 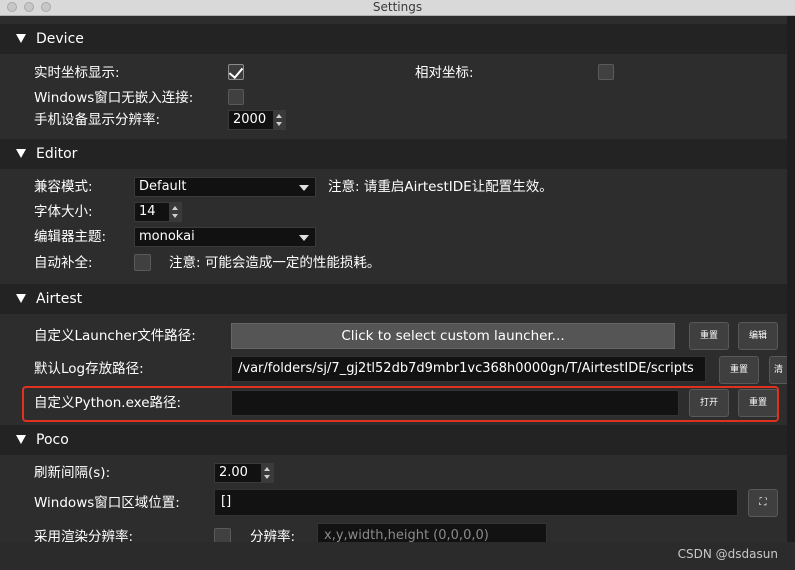 I want to click on window-region-value: [], so click(x=226, y=501).